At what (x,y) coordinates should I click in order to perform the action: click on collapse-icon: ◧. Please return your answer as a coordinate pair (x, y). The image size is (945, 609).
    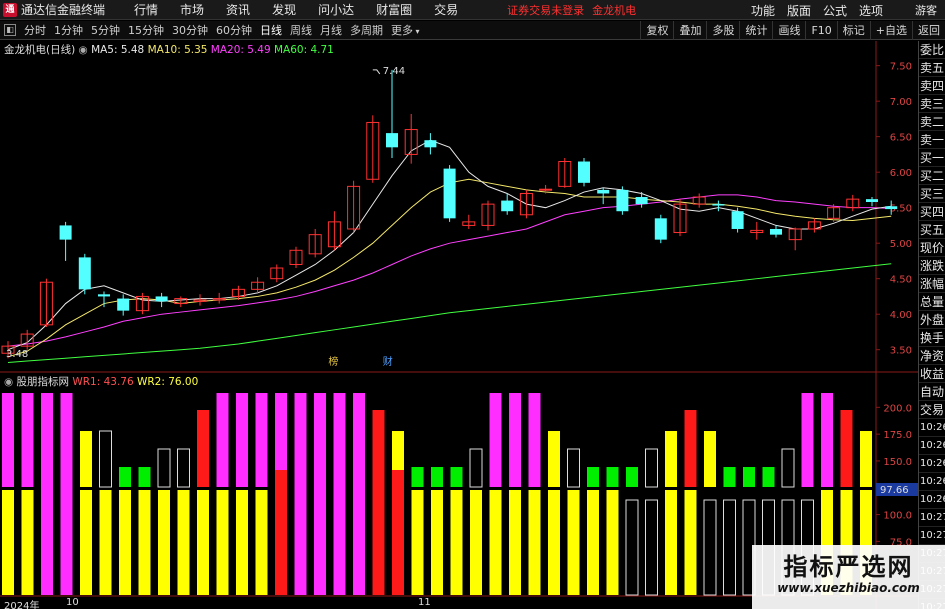
    Looking at the image, I should click on (10, 30).